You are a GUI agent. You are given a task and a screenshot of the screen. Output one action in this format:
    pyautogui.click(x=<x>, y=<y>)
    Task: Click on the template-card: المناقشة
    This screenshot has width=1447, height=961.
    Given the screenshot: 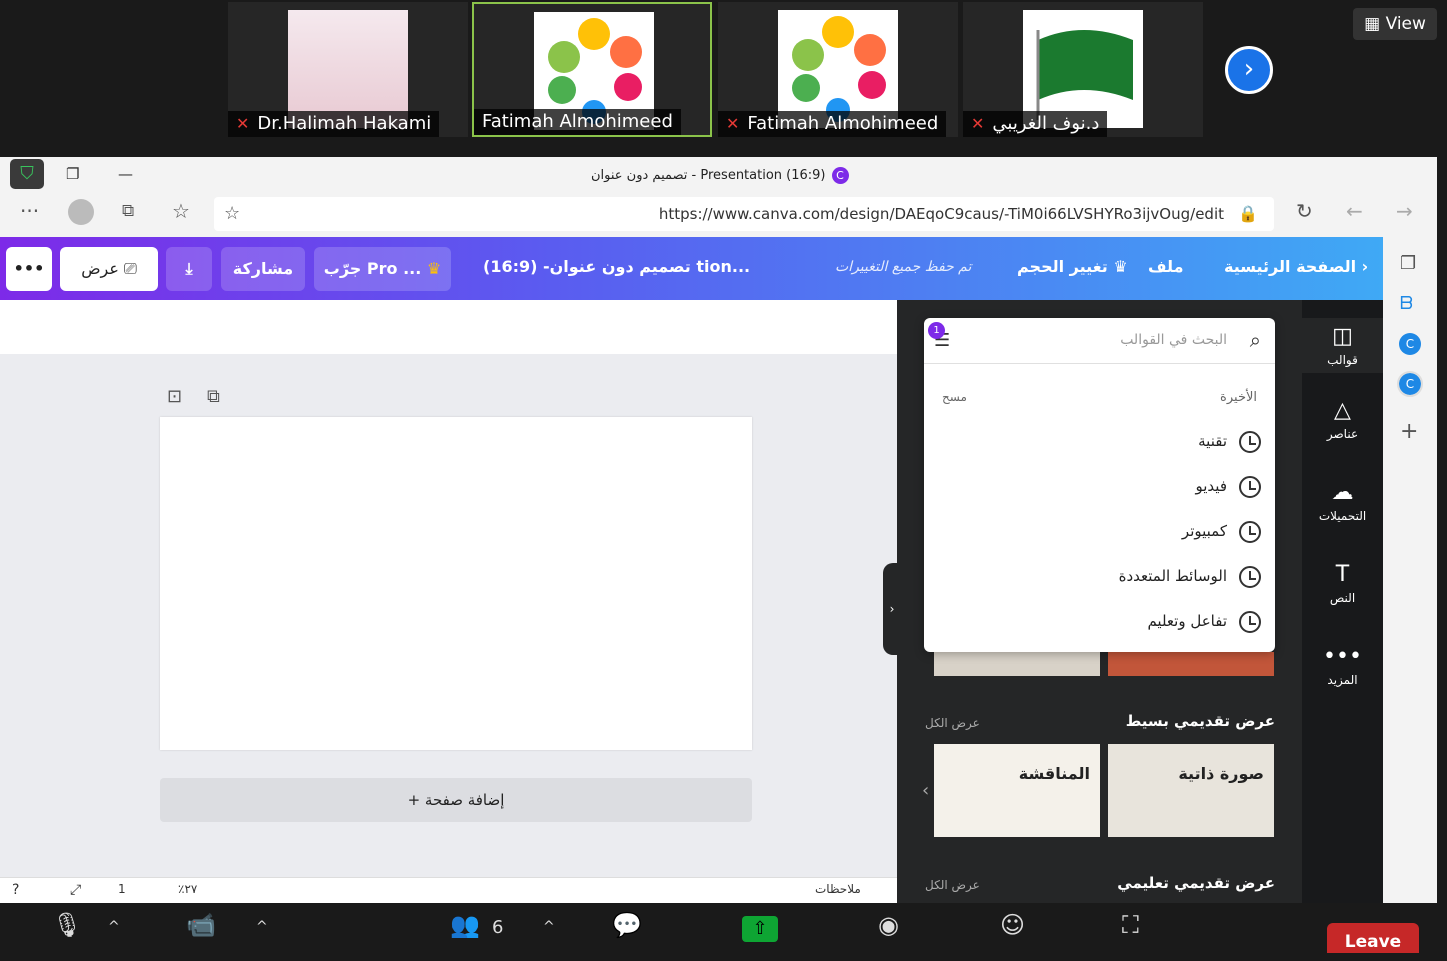 What is the action you would take?
    pyautogui.click(x=1017, y=790)
    